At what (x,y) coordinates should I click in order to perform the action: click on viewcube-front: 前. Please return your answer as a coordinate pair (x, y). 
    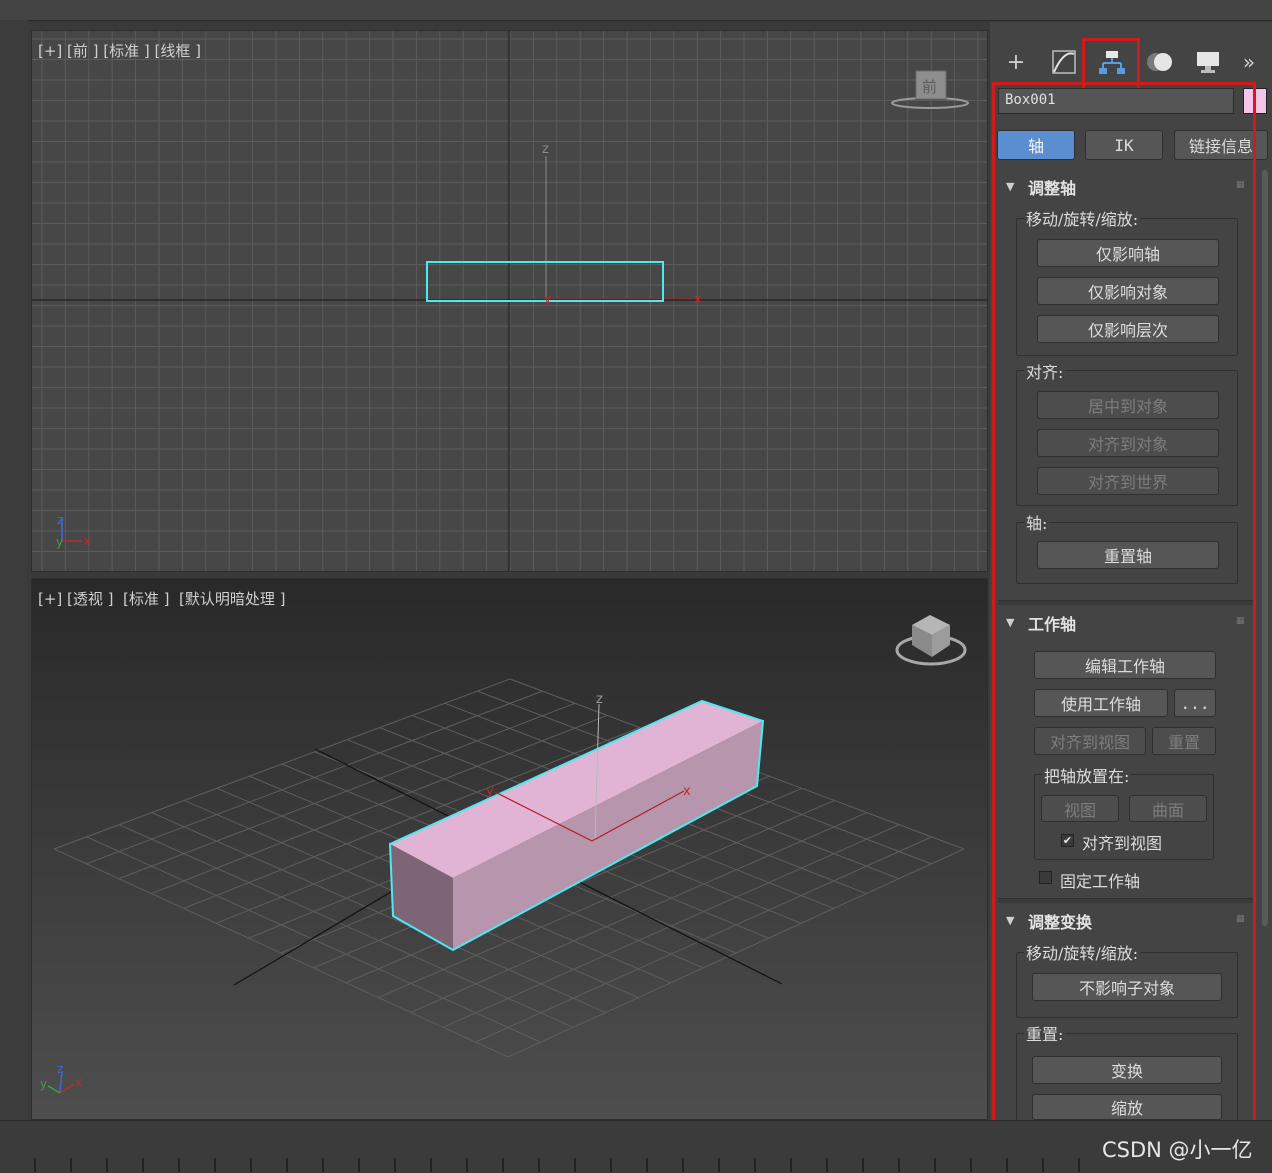
    Looking at the image, I should click on (930, 89).